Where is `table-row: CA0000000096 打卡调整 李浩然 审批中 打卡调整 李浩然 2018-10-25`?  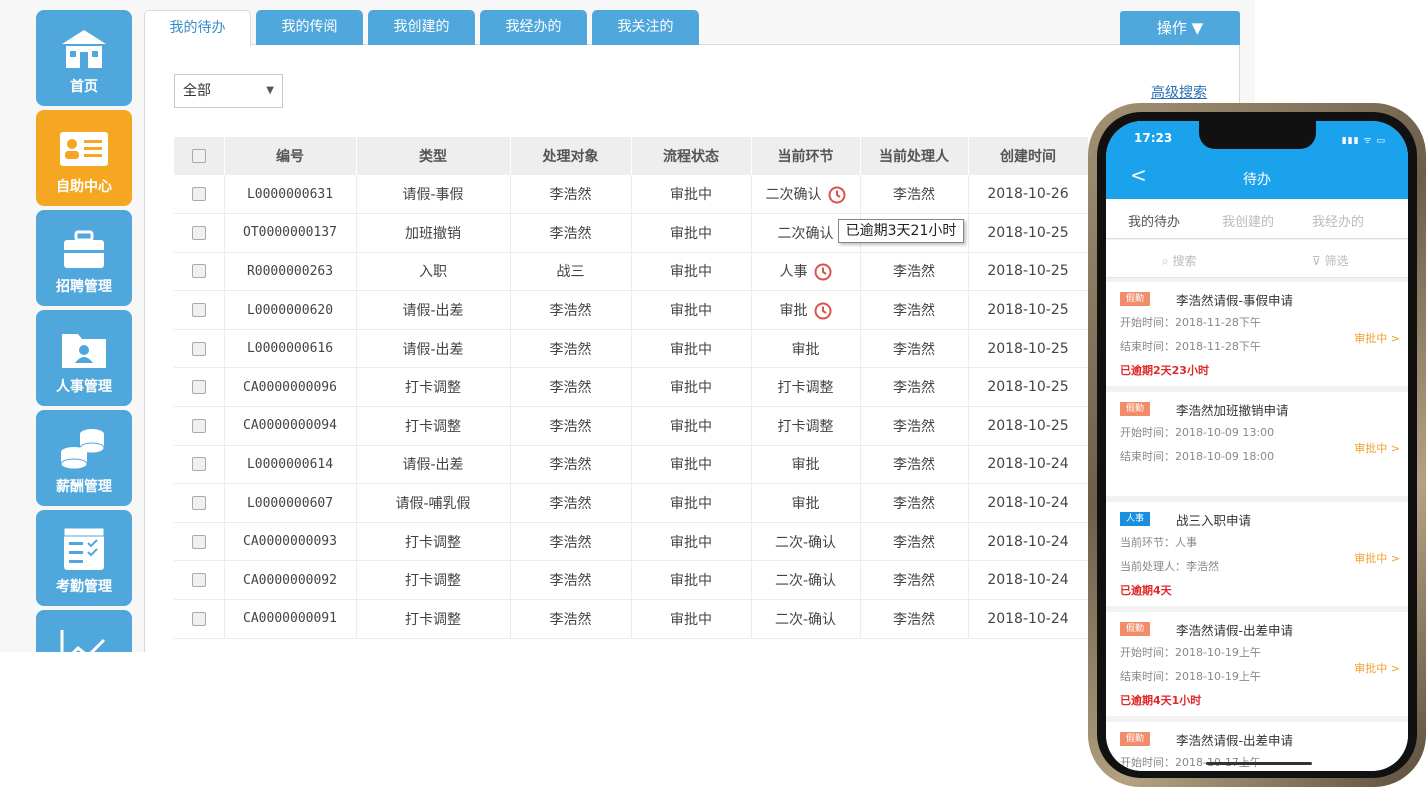
table-row: CA0000000096 打卡调整 李浩然 审批中 打卡调整 李浩然 2018-10-25 is located at coordinates (631, 387).